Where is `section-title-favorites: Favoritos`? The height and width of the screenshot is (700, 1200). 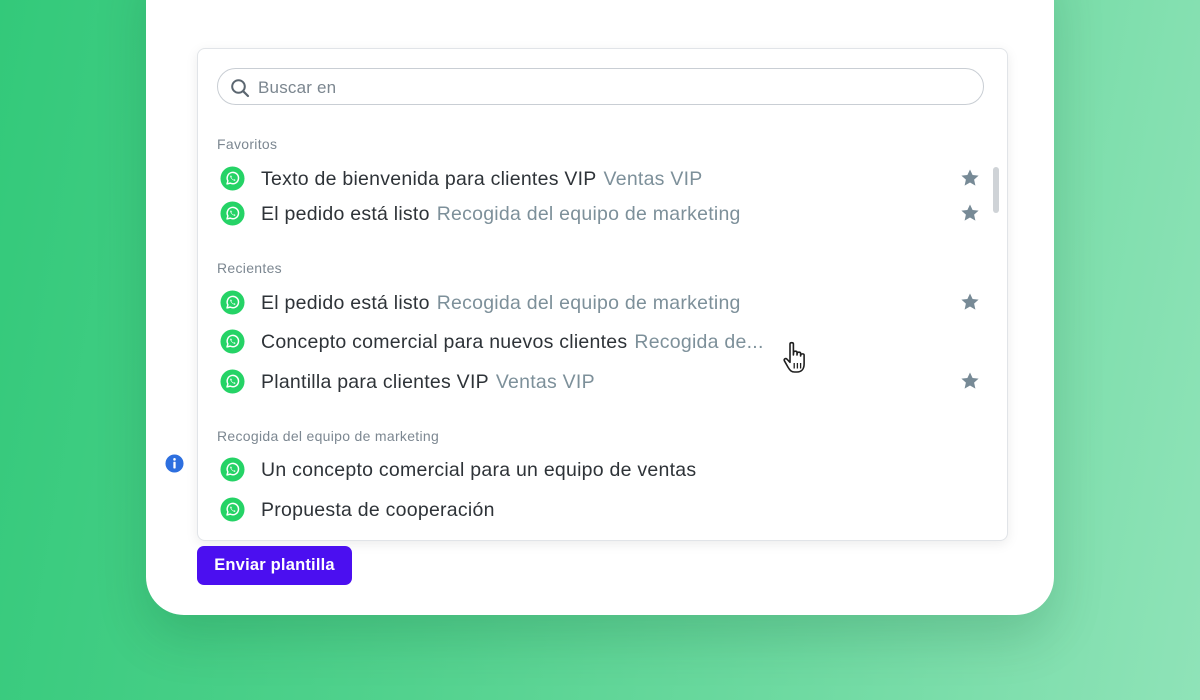
section-title-favorites: Favoritos is located at coordinates (247, 144).